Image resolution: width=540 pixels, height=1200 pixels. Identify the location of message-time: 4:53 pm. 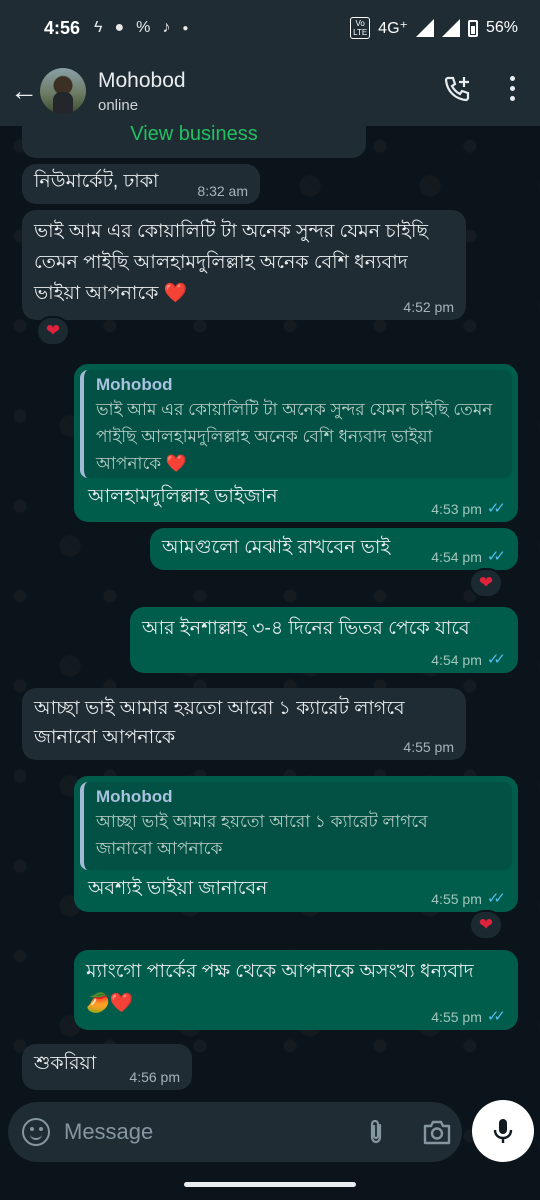
(456, 509).